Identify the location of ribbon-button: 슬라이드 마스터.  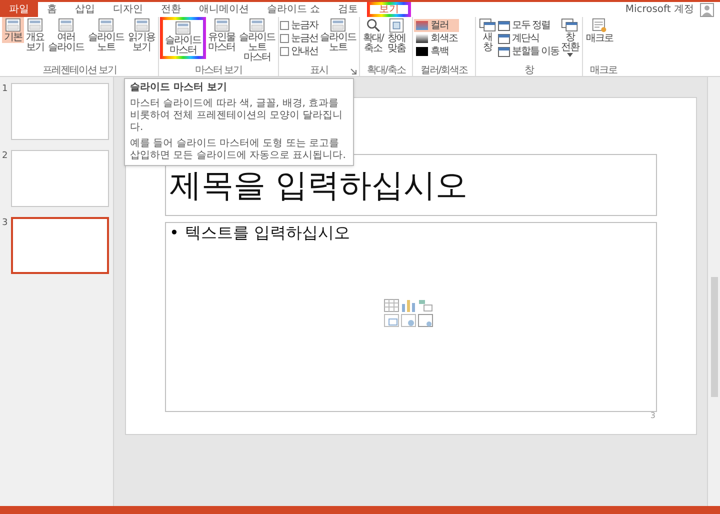
(183, 38).